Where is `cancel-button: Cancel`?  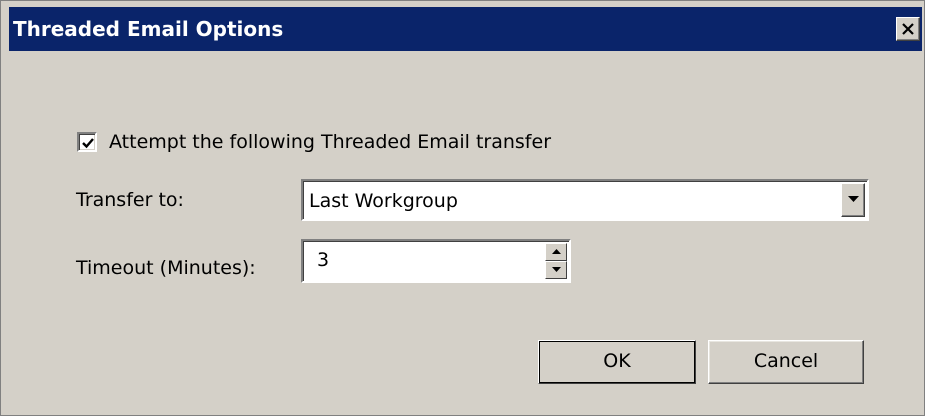
cancel-button: Cancel is located at coordinates (786, 362).